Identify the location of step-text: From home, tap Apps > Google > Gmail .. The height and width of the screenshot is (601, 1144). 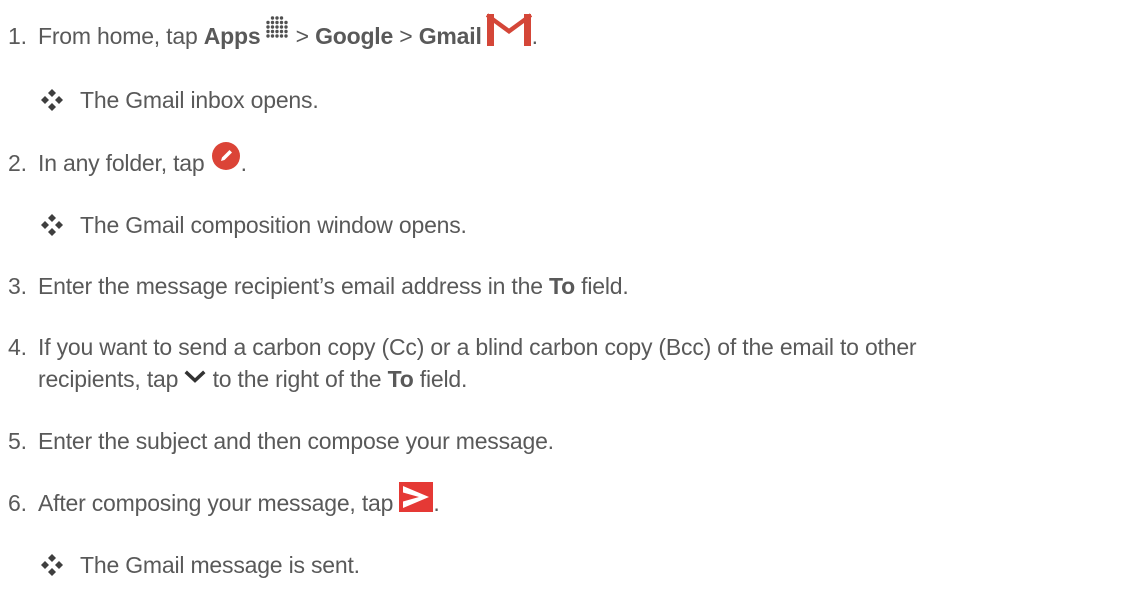
(288, 33).